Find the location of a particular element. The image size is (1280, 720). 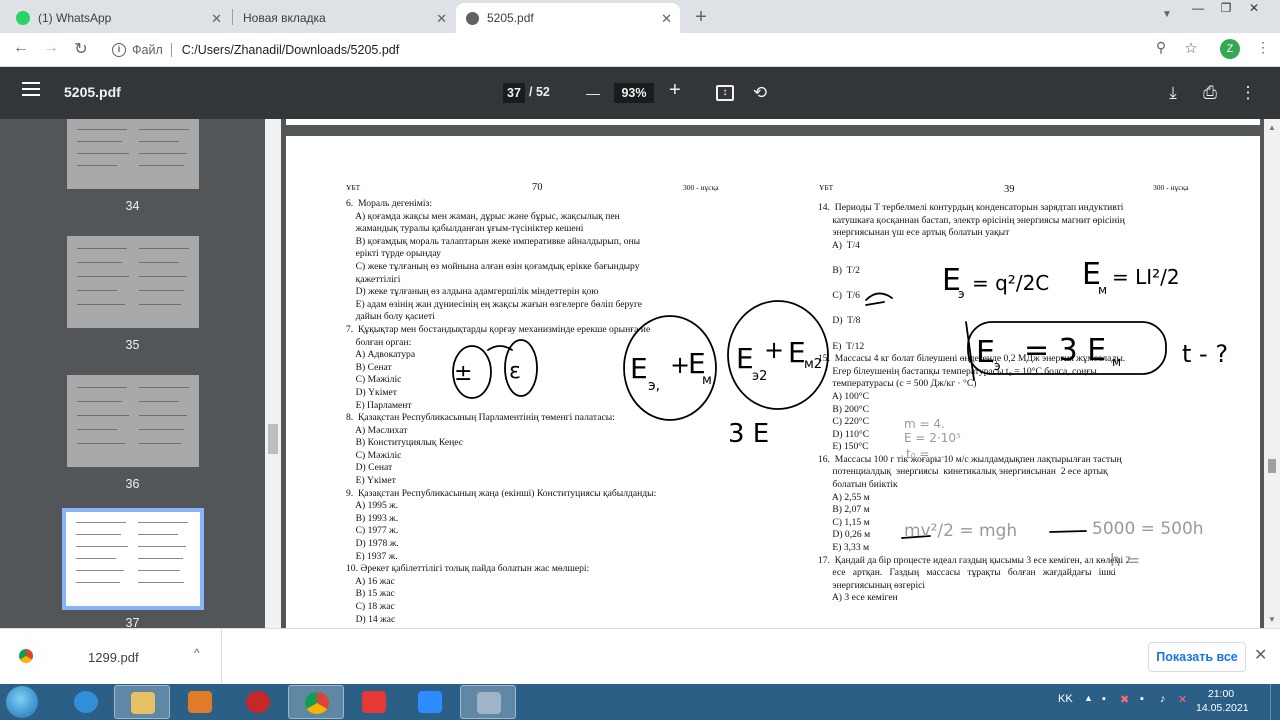

tray-warning-icon: ✕ is located at coordinates (1182, 699).